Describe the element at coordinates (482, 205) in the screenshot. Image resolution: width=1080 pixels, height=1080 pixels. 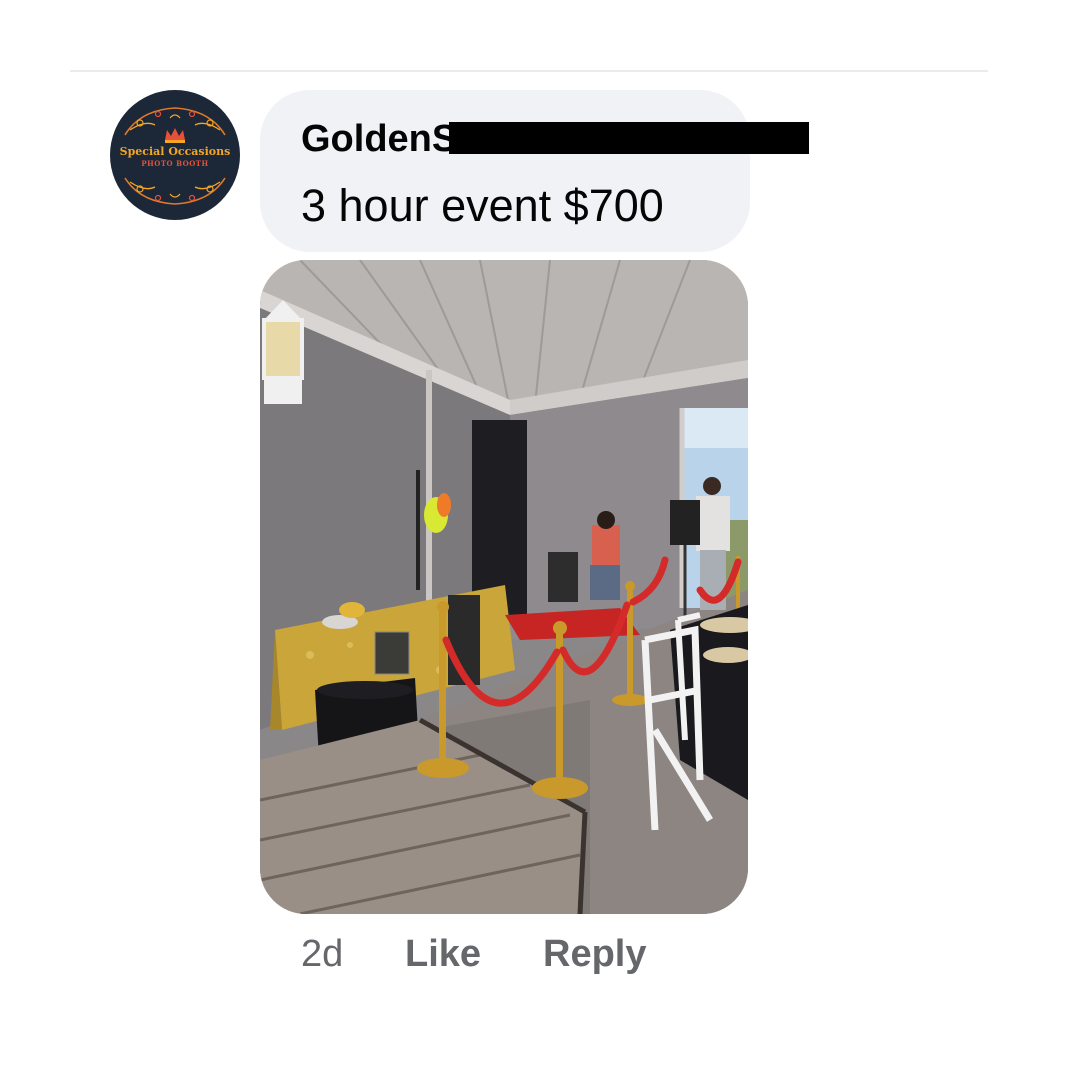
I see `comment-text: 3 hour event $700` at that location.